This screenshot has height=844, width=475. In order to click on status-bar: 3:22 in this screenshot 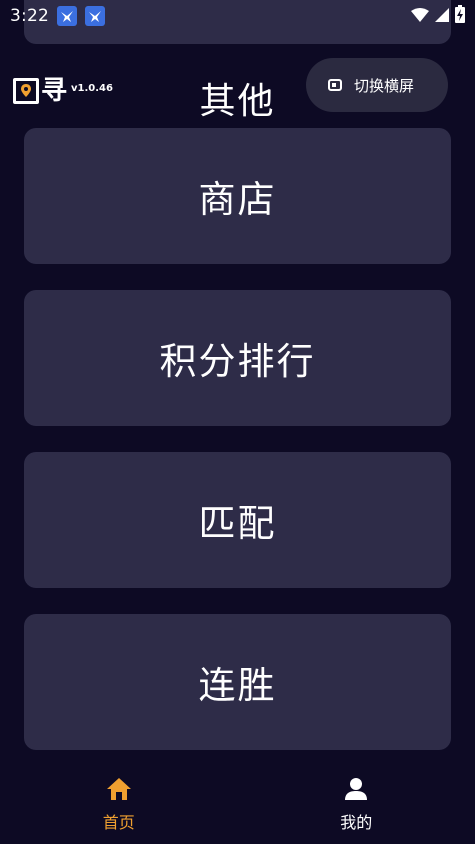, I will do `click(237, 16)`.